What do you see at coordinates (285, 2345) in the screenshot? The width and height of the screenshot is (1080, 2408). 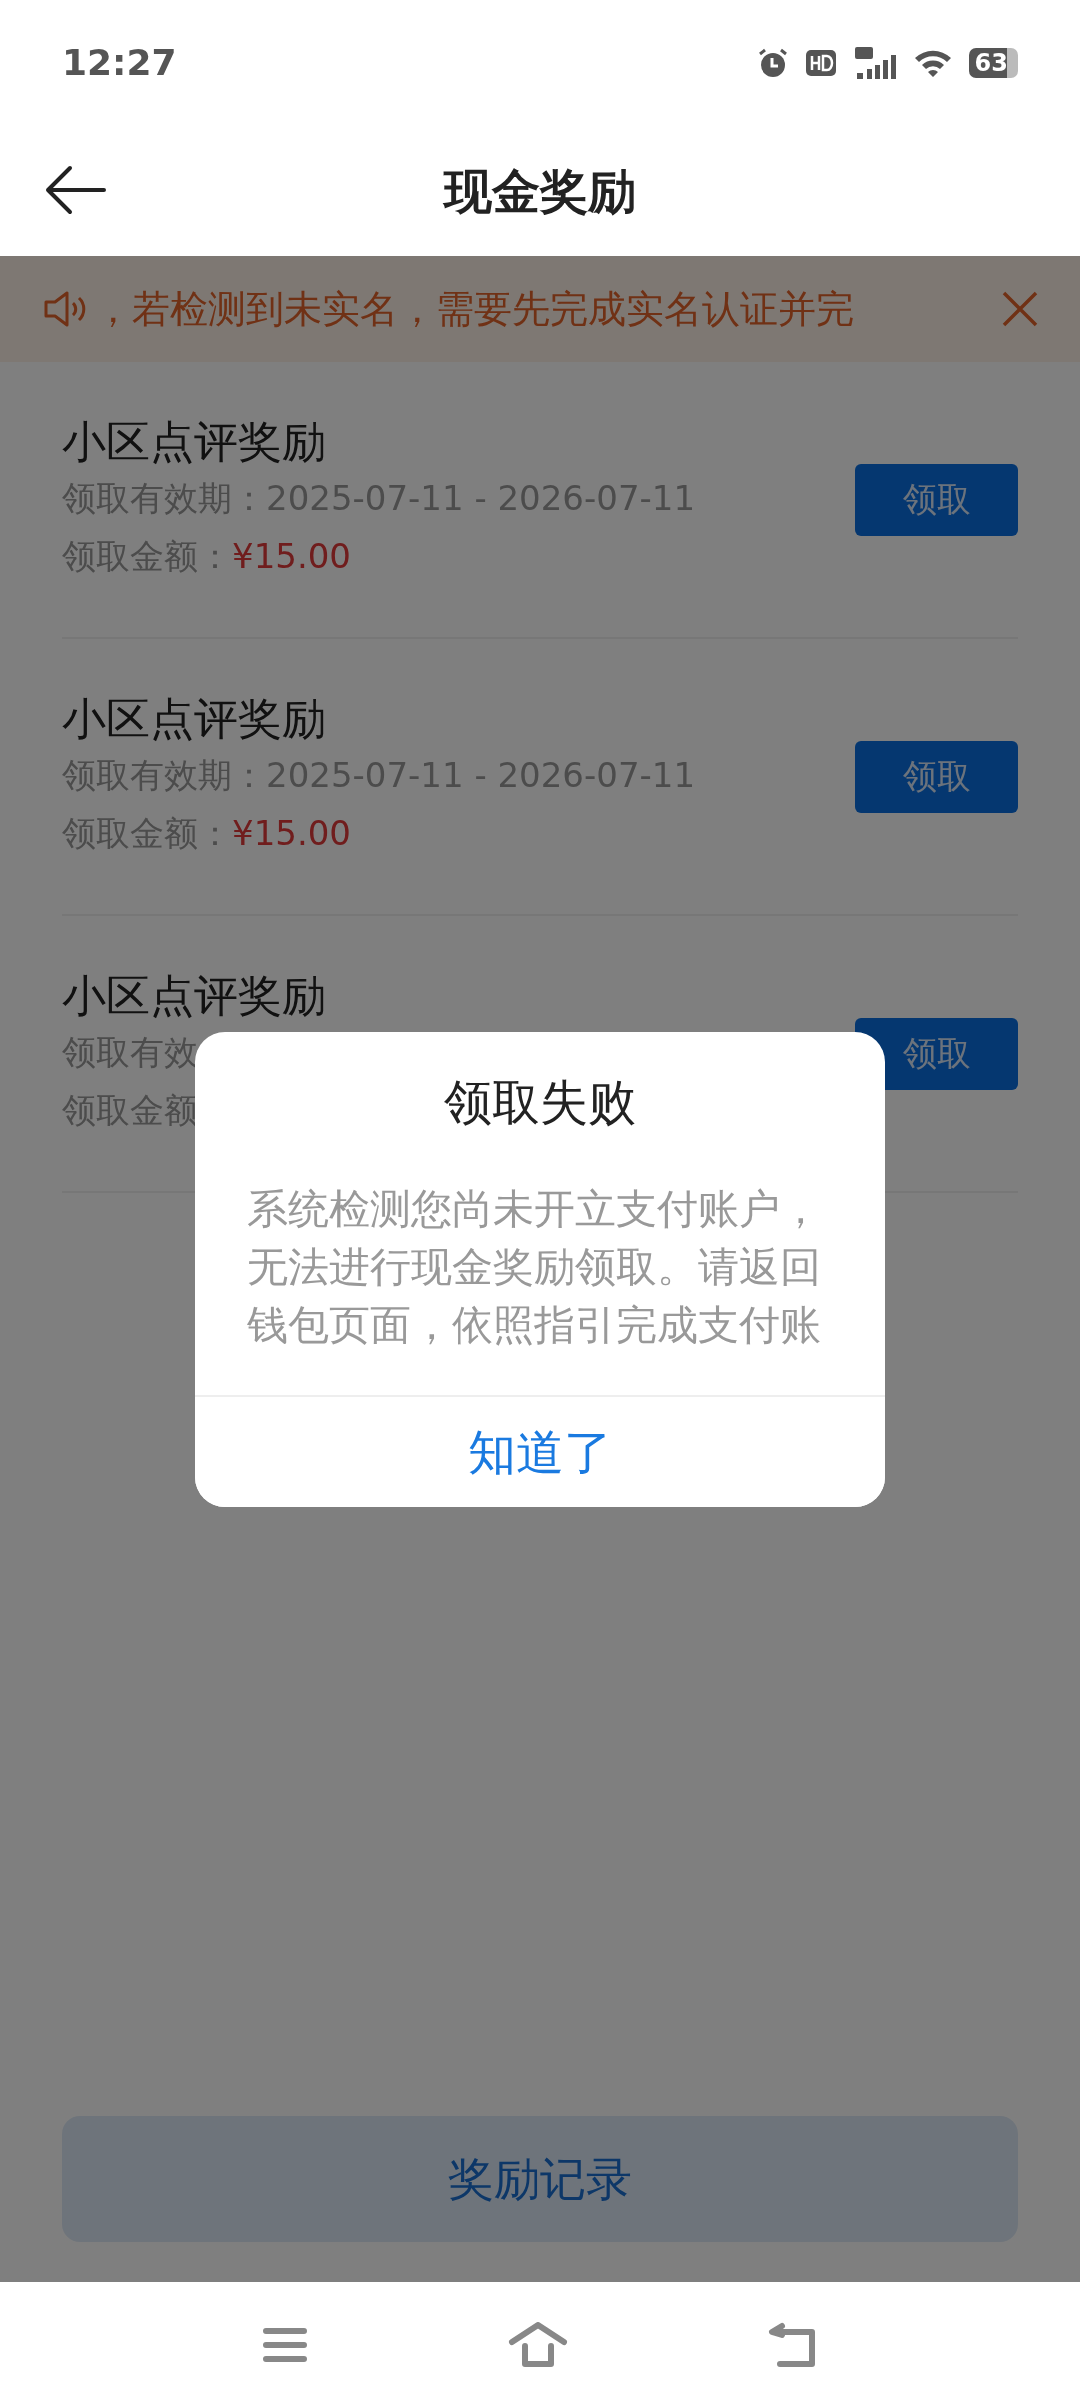 I see `menu-icon` at bounding box center [285, 2345].